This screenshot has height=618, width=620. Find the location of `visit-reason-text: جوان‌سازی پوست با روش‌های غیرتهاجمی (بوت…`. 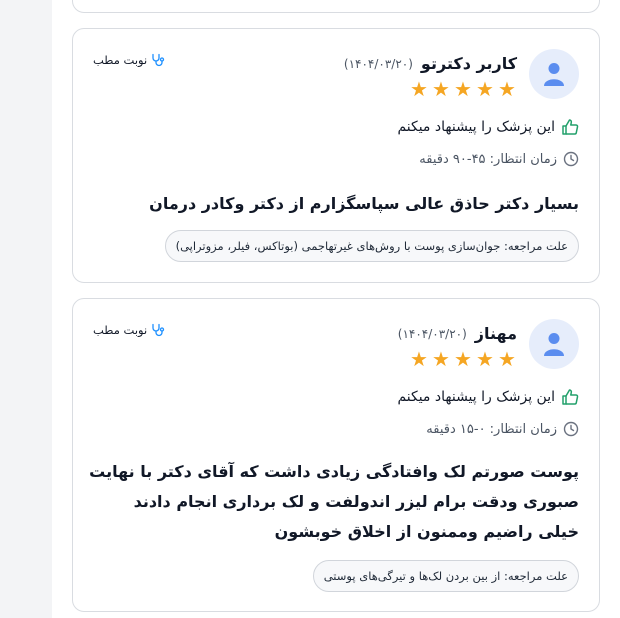

visit-reason-text: جوان‌سازی پوست با روش‌های غیرتهاجمی (بوت… is located at coordinates (338, 246).